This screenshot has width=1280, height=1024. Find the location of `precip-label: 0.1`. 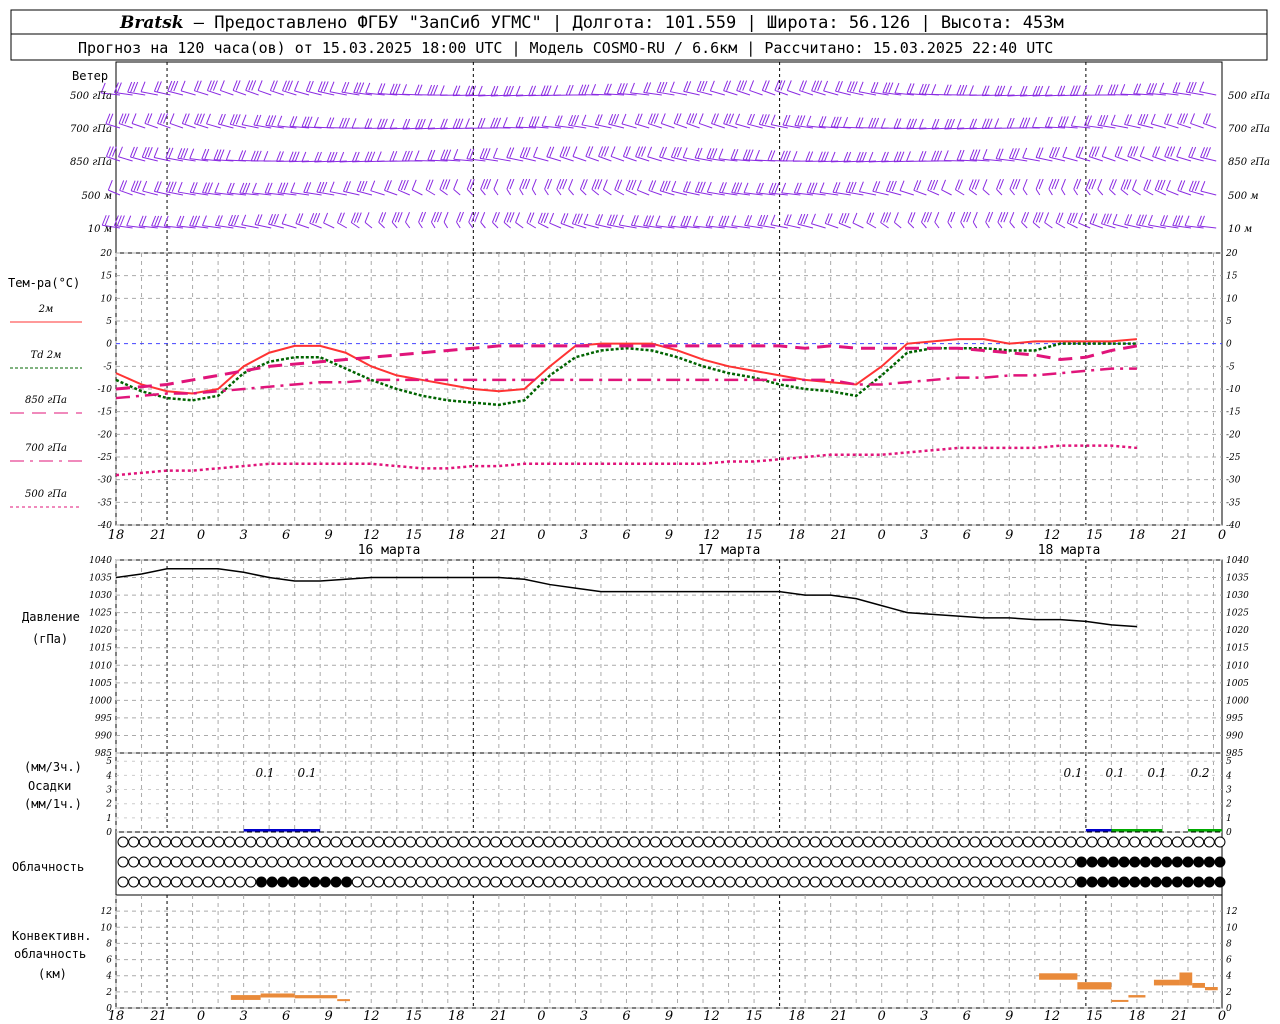

precip-label: 0.1 is located at coordinates (1114, 773).